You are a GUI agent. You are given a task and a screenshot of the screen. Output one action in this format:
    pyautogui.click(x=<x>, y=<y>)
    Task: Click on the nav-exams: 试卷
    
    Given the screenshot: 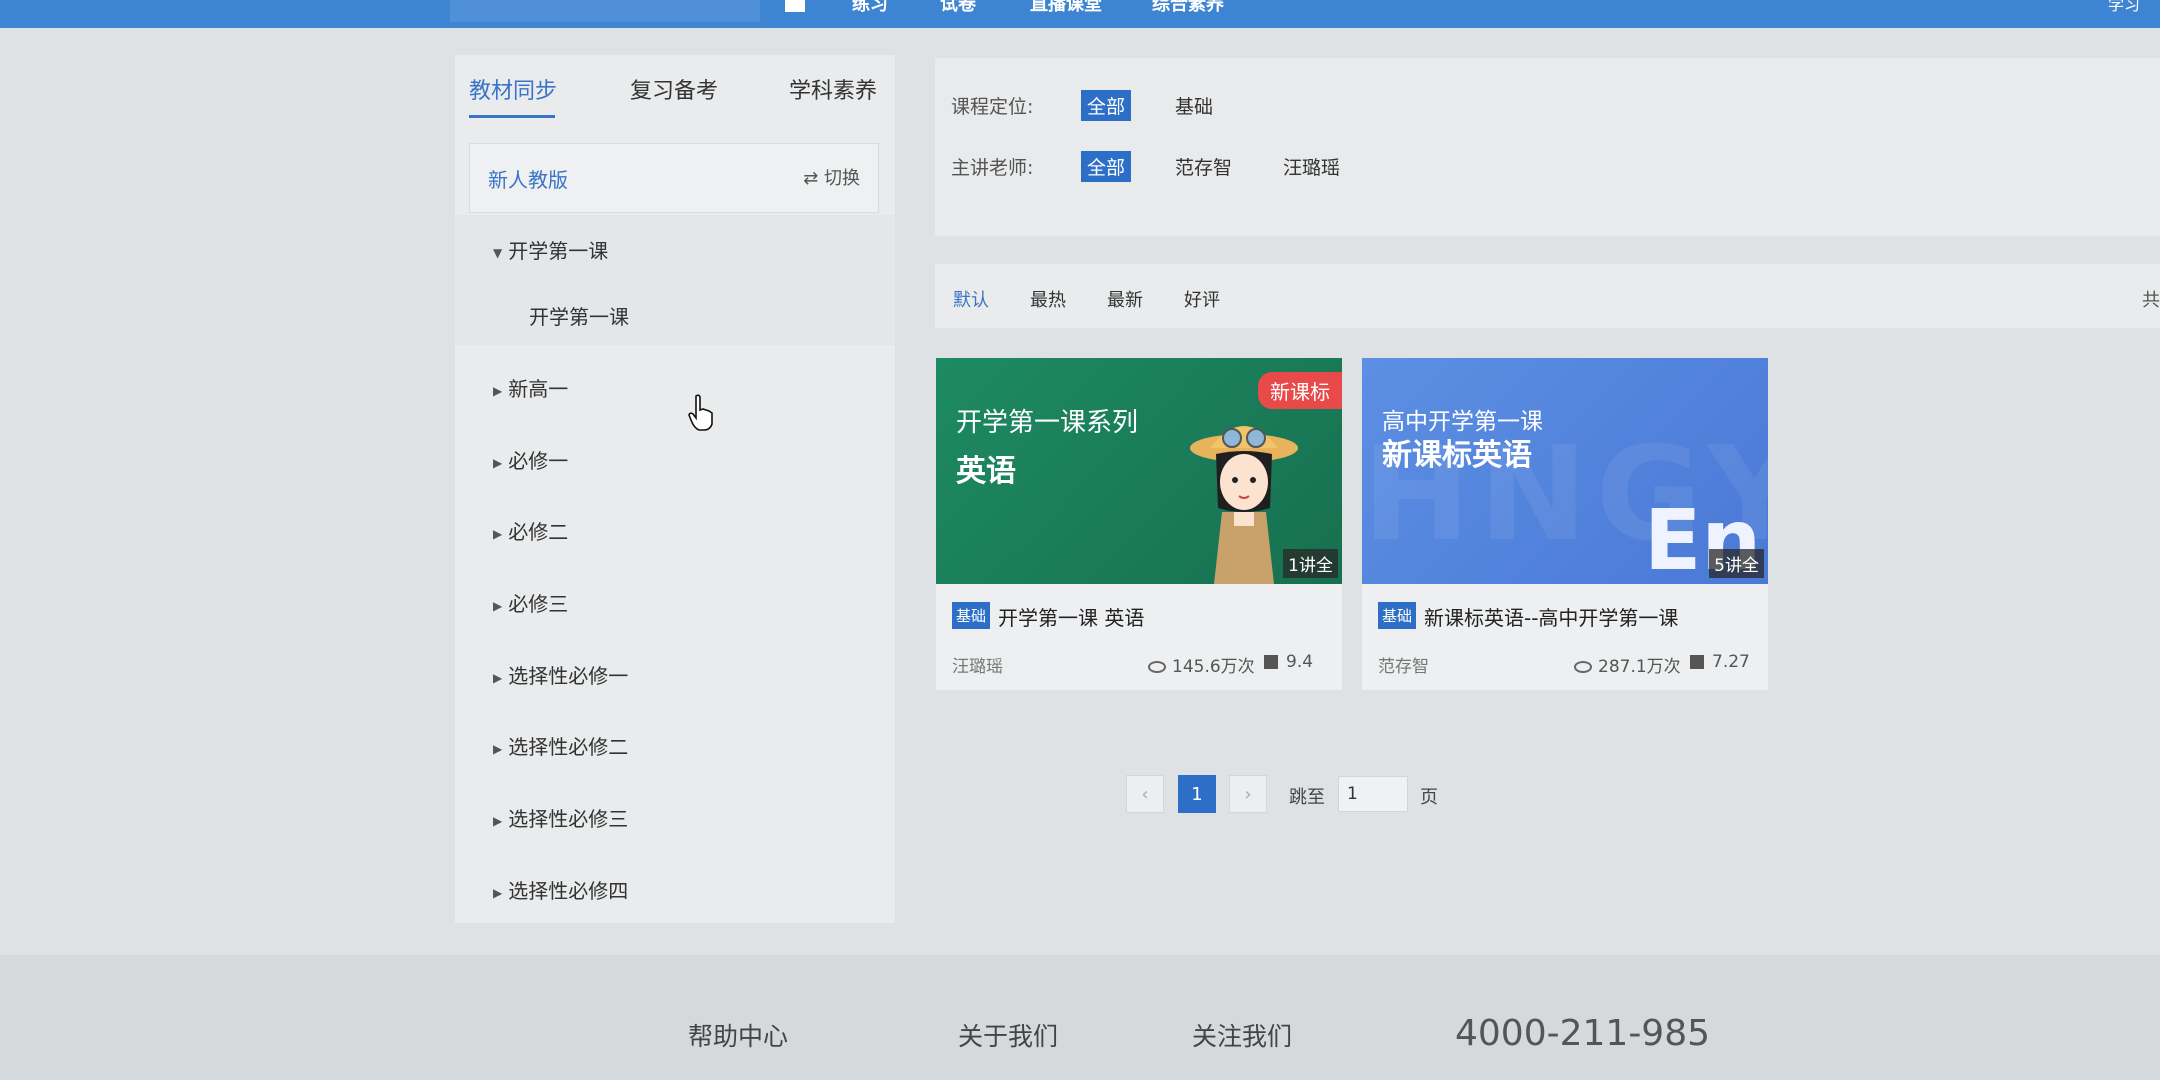 What is the action you would take?
    pyautogui.click(x=958, y=11)
    